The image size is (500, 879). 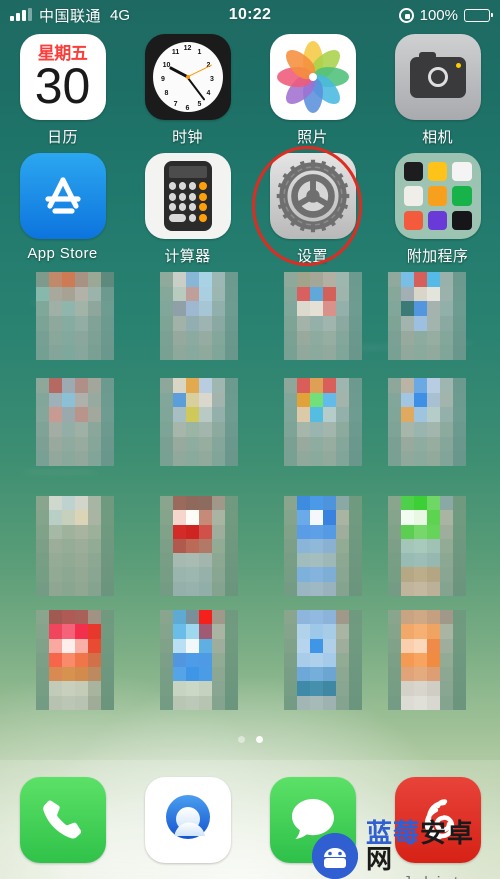 I want to click on app-store-glyph, so click(x=62, y=195).